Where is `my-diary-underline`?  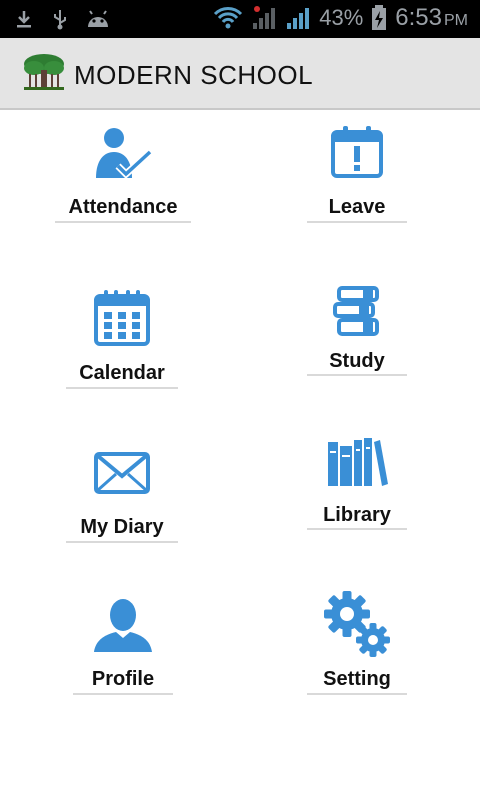 my-diary-underline is located at coordinates (122, 542).